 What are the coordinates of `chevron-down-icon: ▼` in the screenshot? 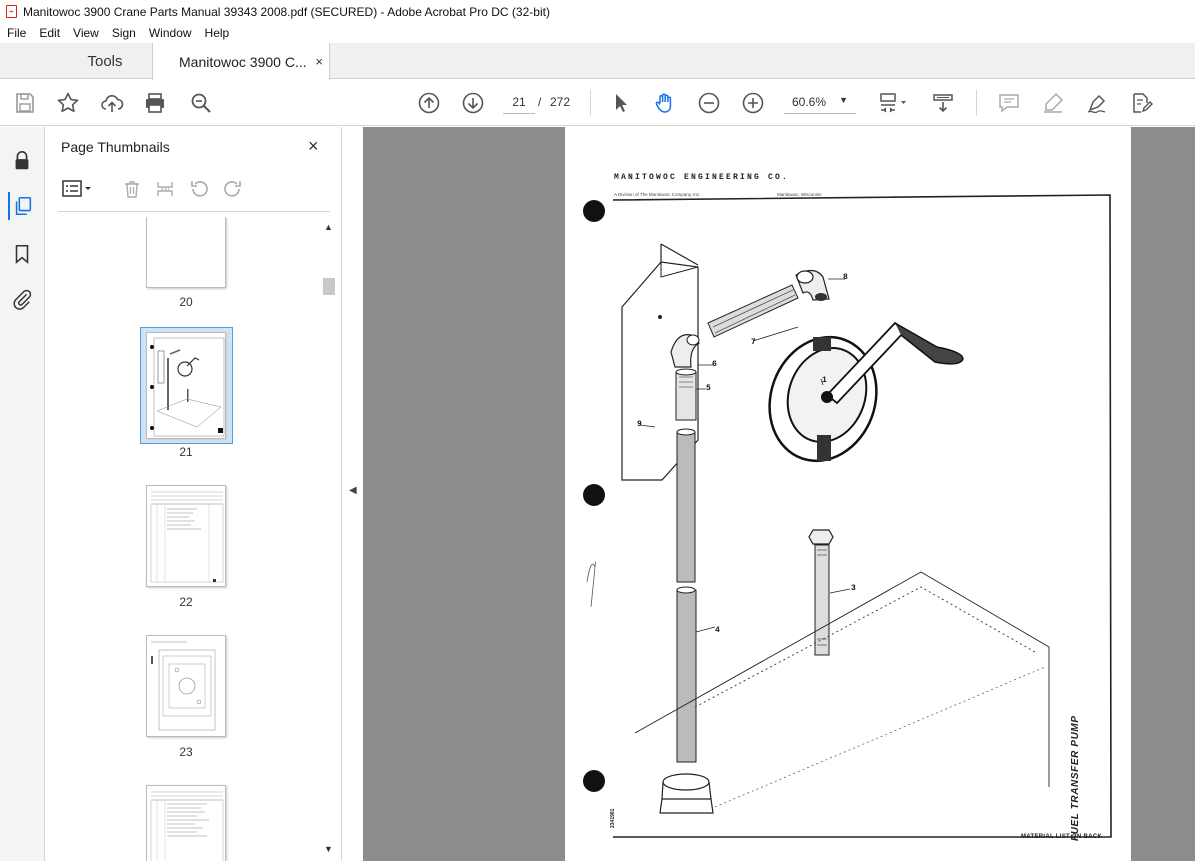 It's located at (843, 100).